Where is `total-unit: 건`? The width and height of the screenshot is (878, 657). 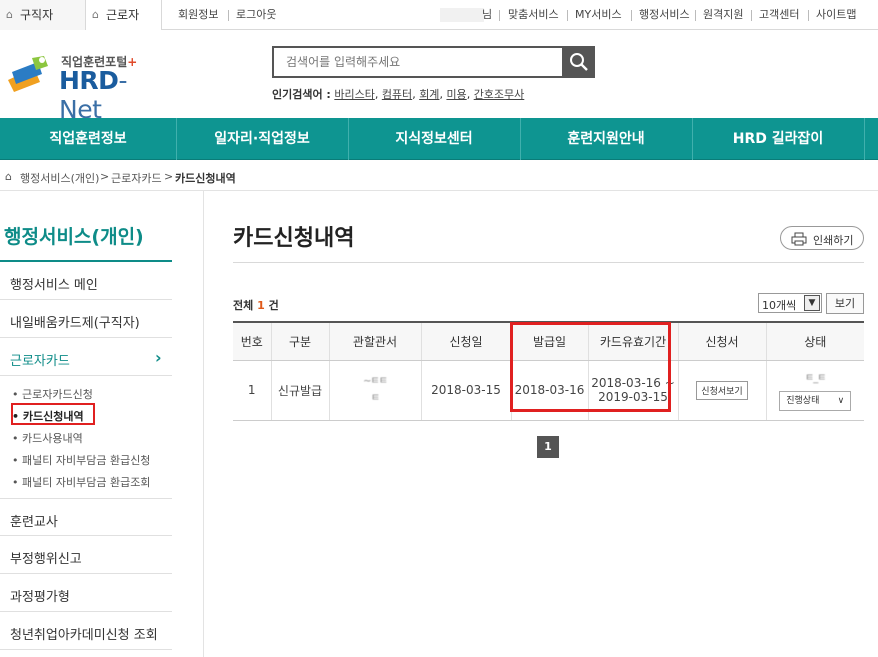 total-unit: 건 is located at coordinates (273, 305).